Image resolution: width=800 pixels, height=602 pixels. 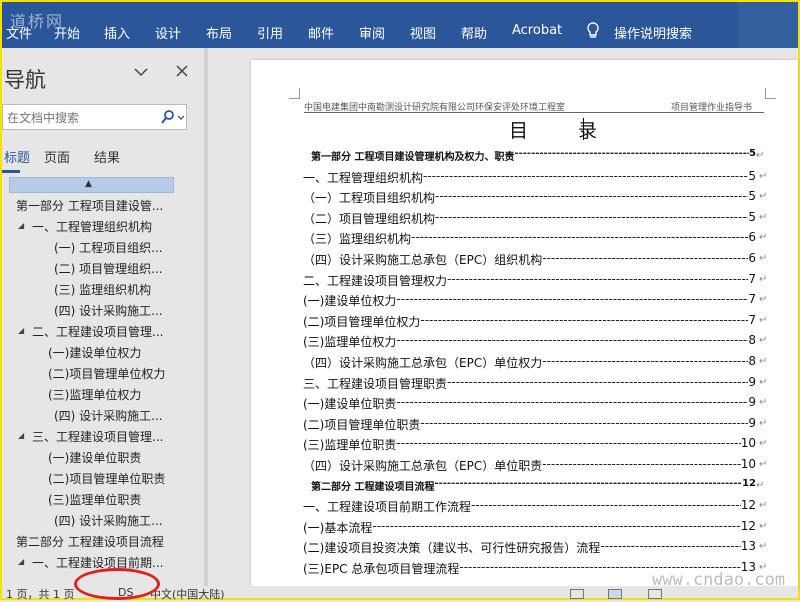 What do you see at coordinates (270, 32) in the screenshot?
I see `tab-references: 引用` at bounding box center [270, 32].